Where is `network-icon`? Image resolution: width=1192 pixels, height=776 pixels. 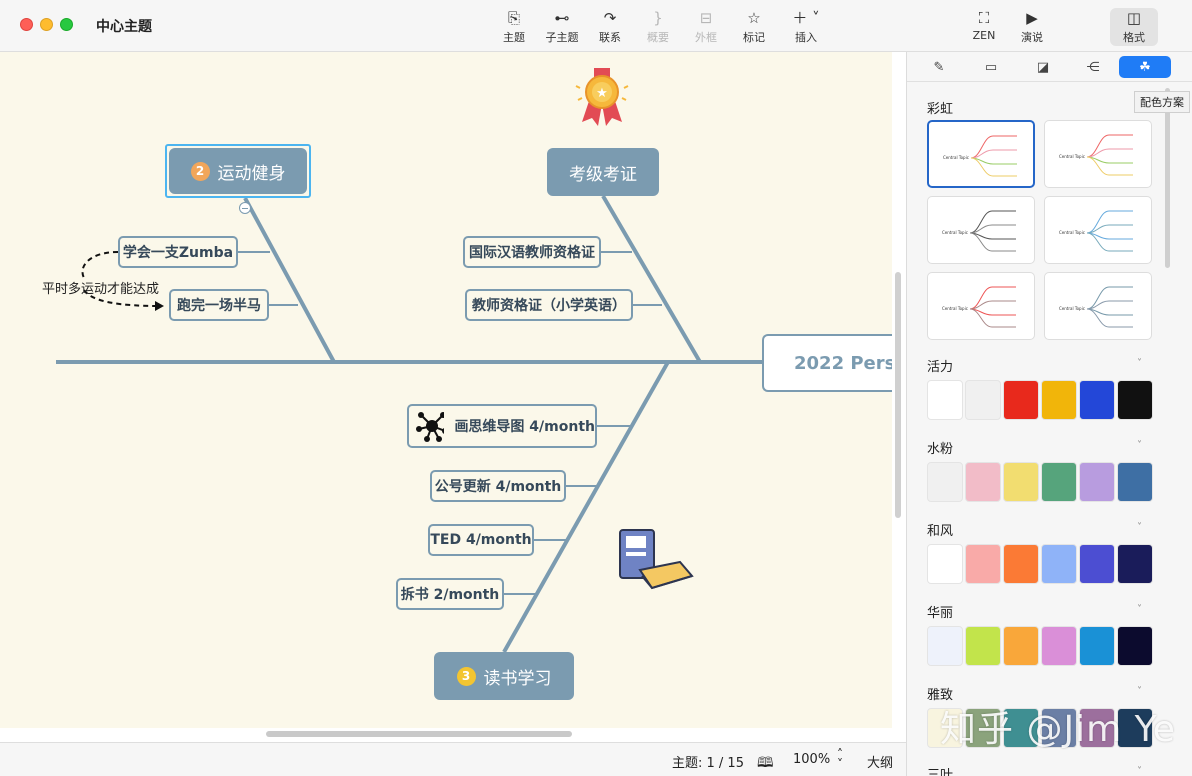 network-icon is located at coordinates (430, 427).